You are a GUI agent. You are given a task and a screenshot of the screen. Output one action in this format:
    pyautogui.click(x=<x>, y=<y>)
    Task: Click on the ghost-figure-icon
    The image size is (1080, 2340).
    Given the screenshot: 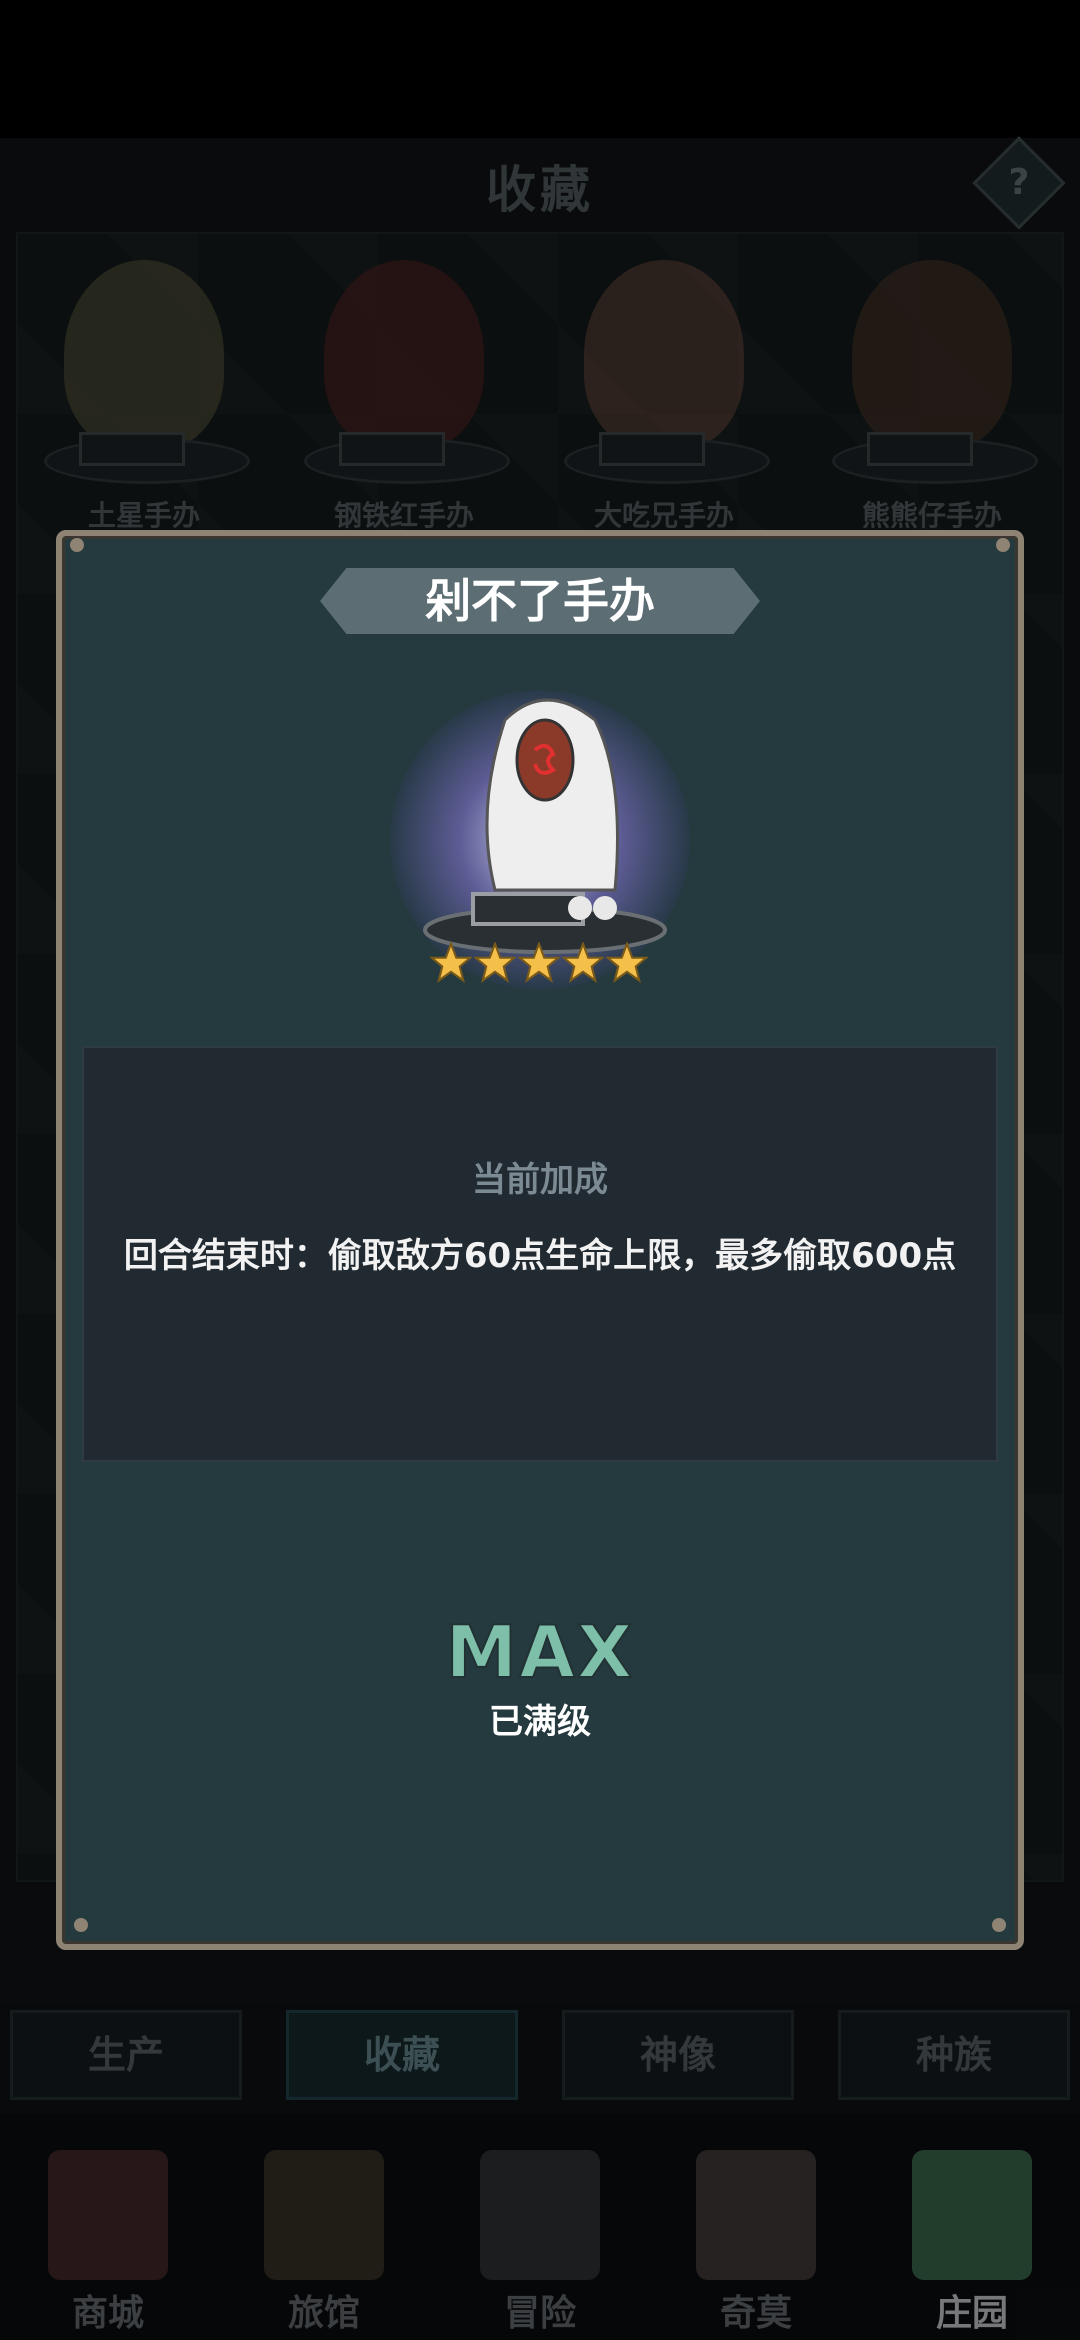 What is the action you would take?
    pyautogui.click(x=545, y=826)
    